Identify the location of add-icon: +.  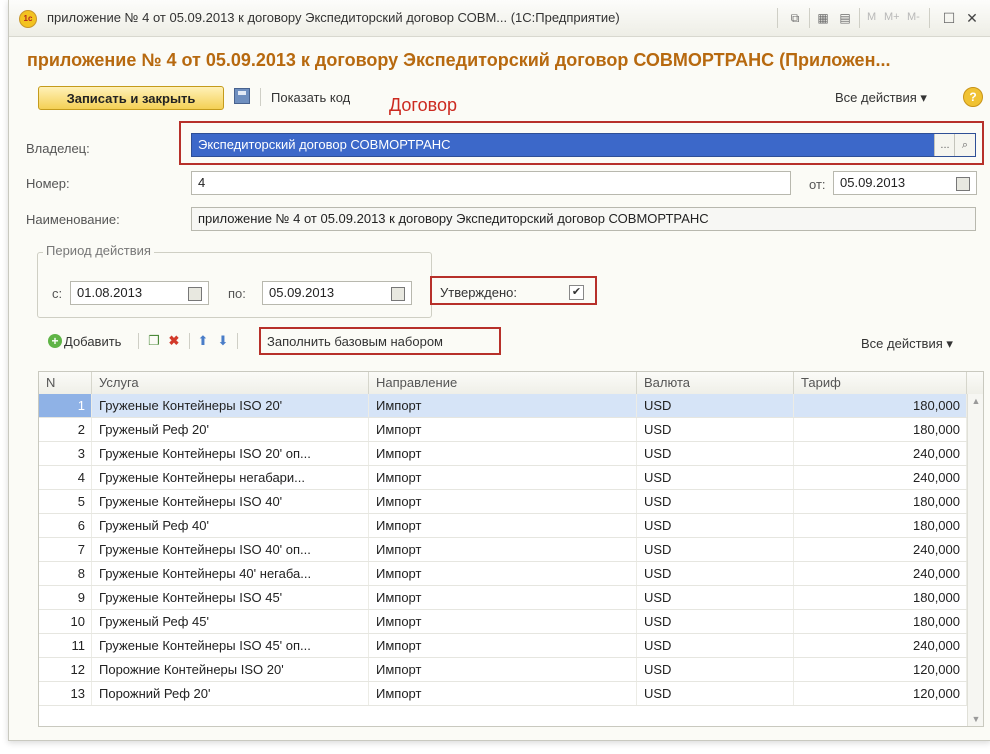
(55, 341).